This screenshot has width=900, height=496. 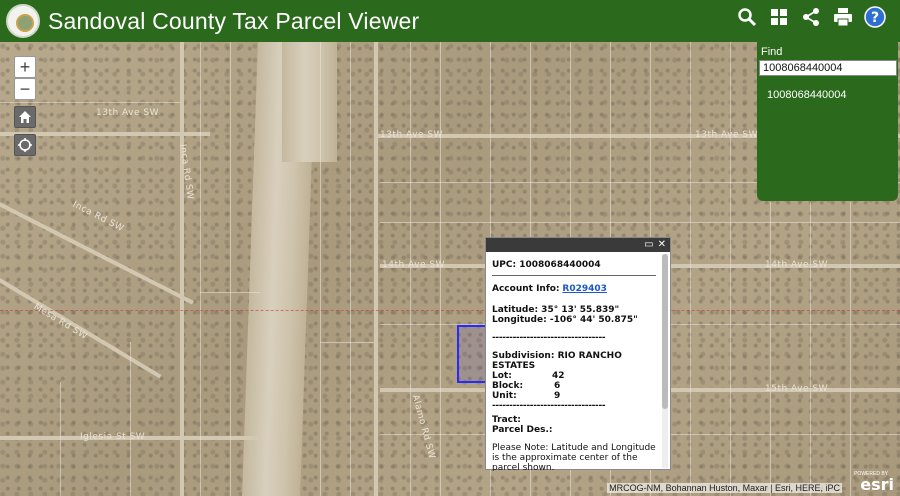 I want to click on road-inca-rd, so click(x=182, y=269).